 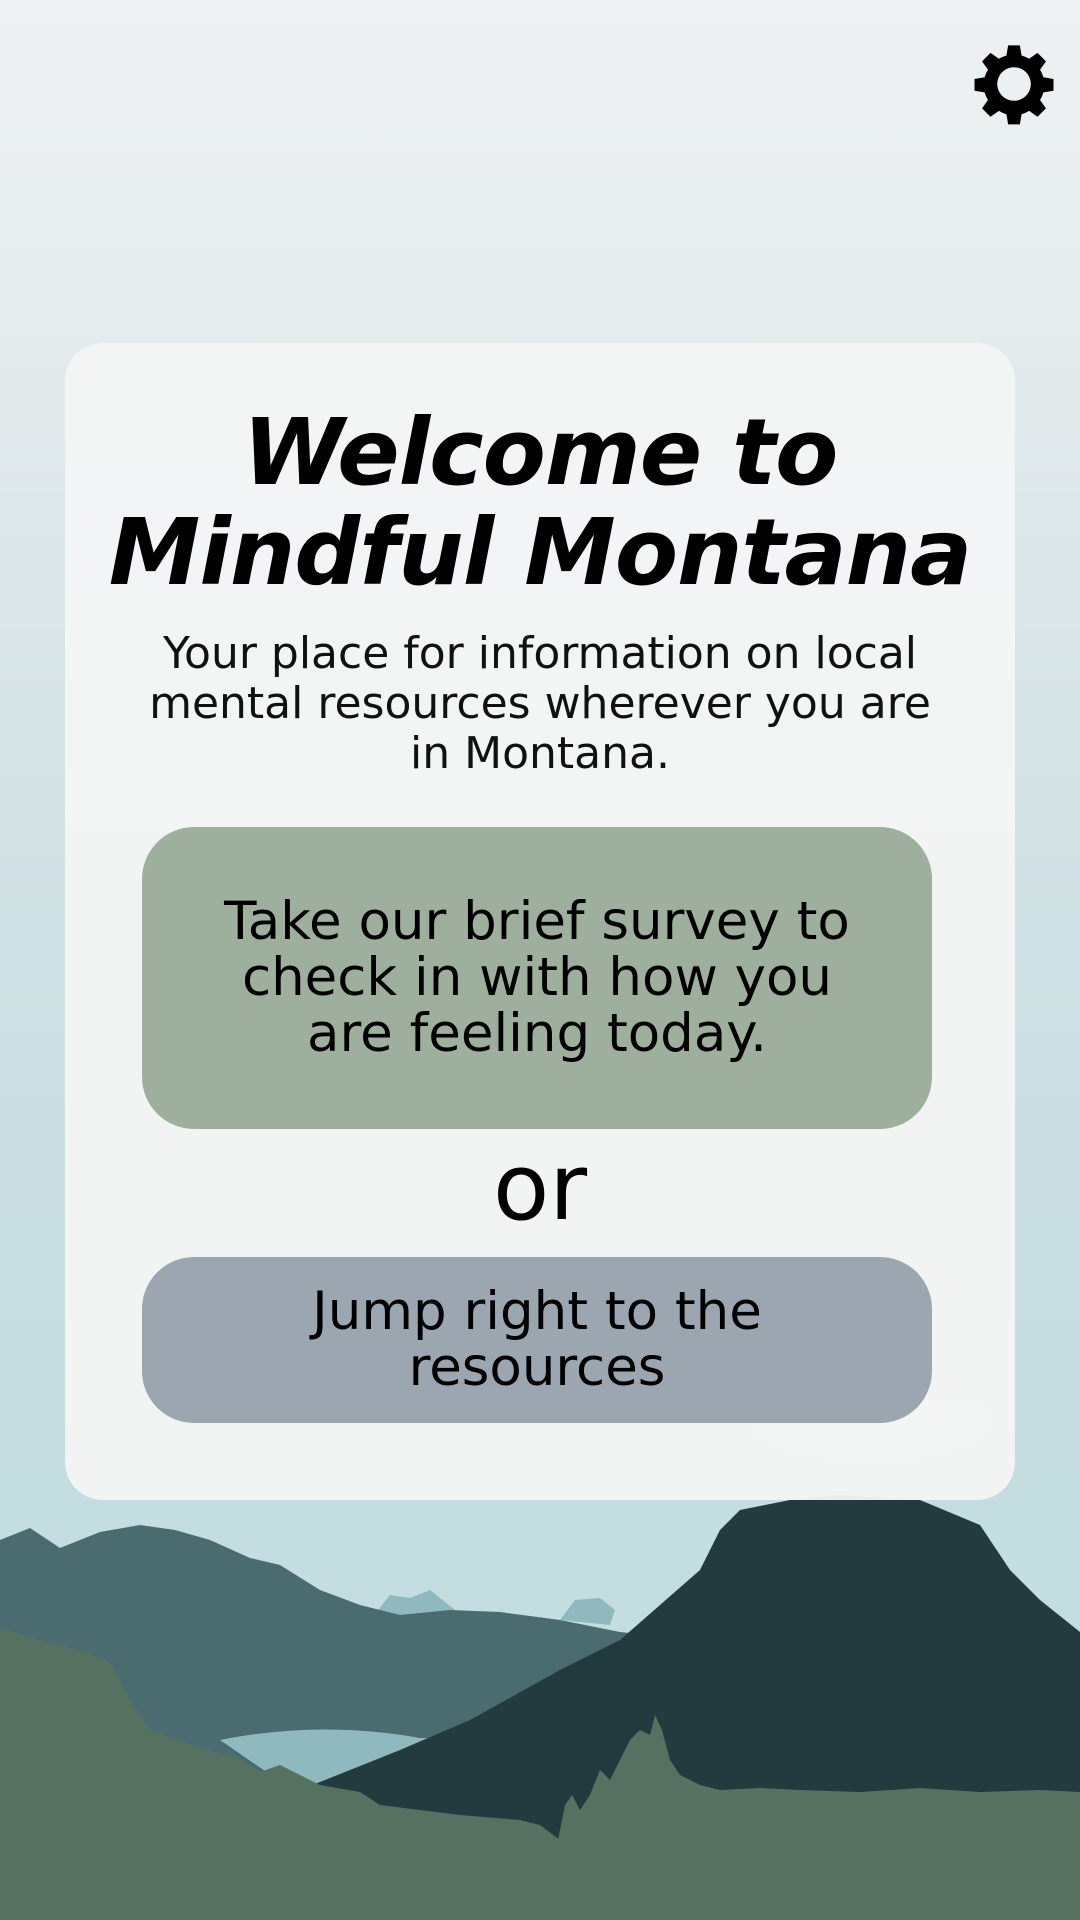 I want to click on settings-button, so click(x=1014, y=84).